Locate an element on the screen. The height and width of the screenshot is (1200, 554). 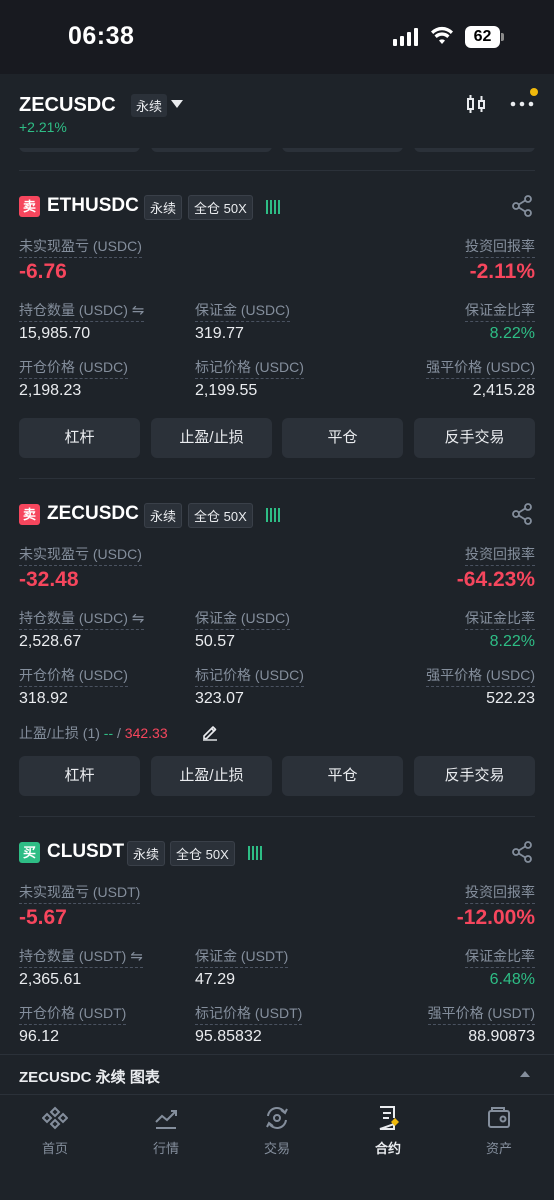
entry-price: 318.92 is located at coordinates (43, 698).